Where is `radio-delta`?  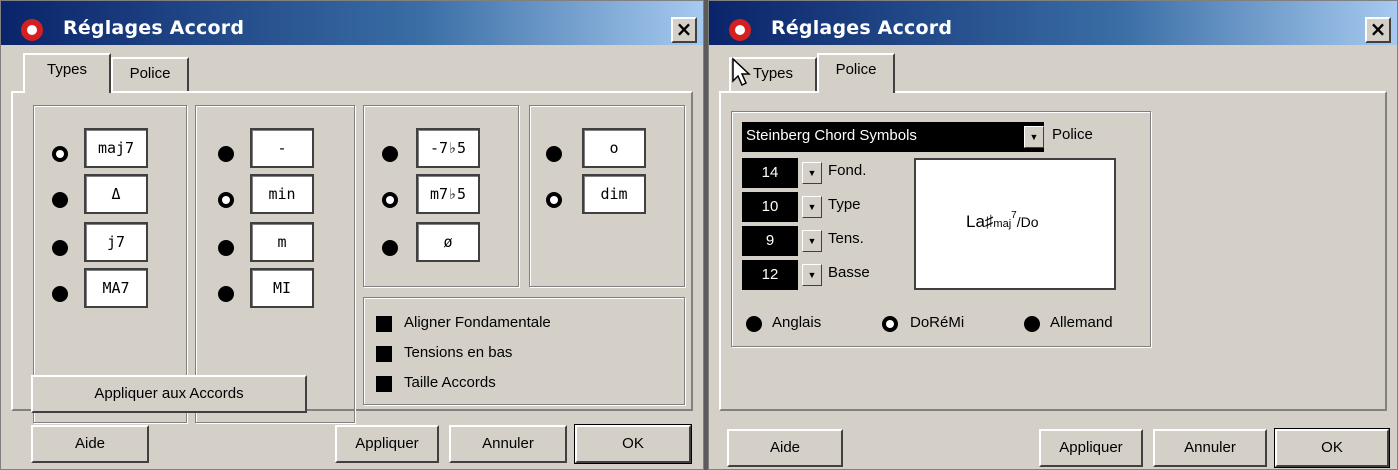 radio-delta is located at coordinates (60, 200).